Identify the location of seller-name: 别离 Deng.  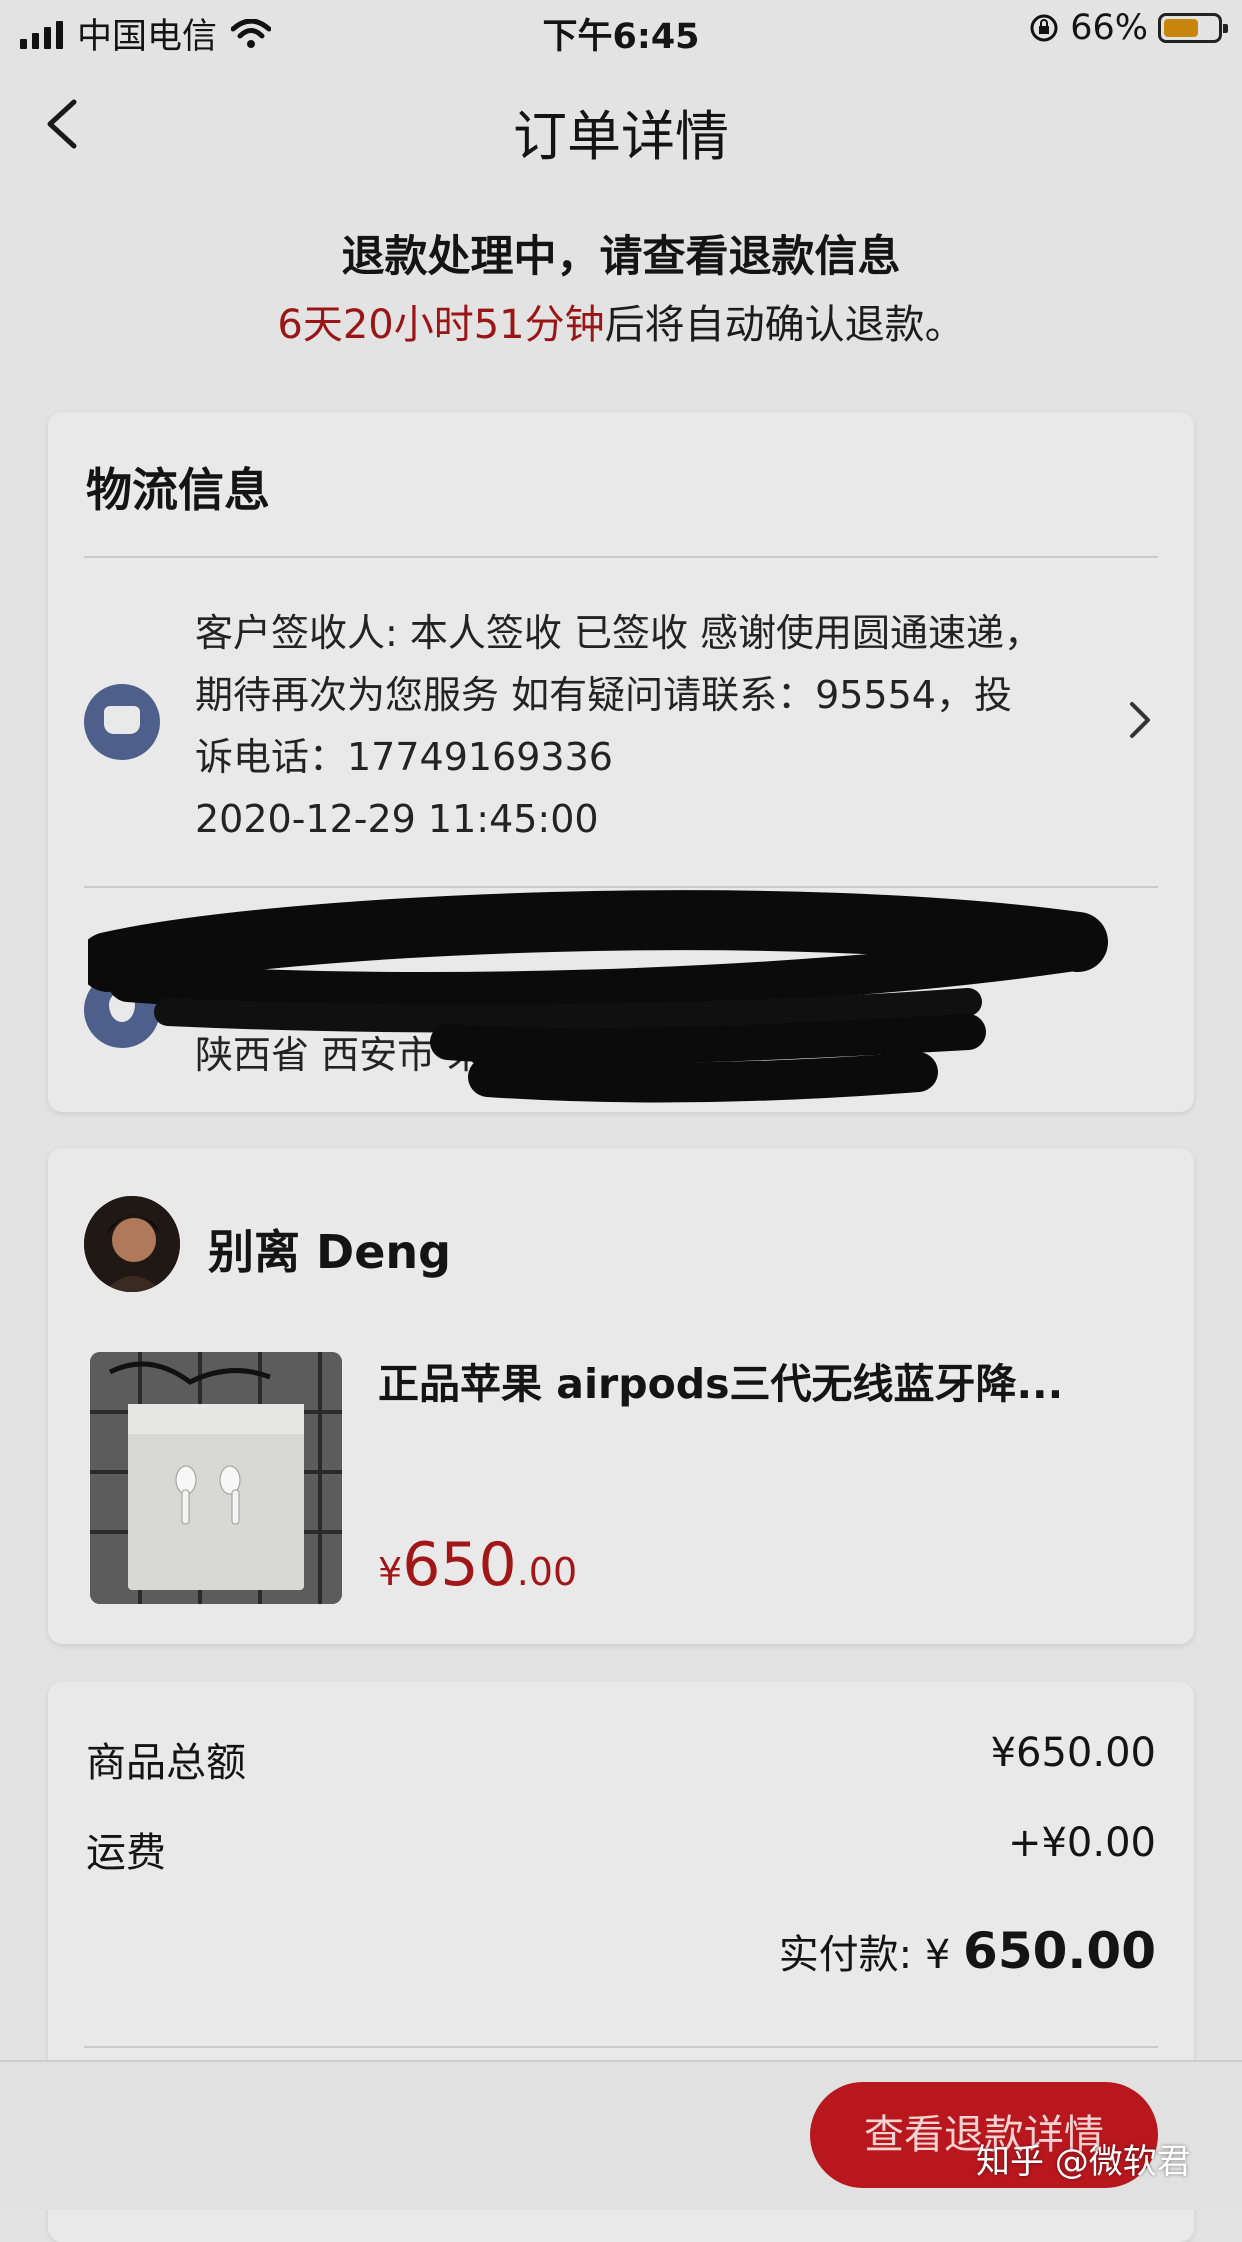
(329, 1249).